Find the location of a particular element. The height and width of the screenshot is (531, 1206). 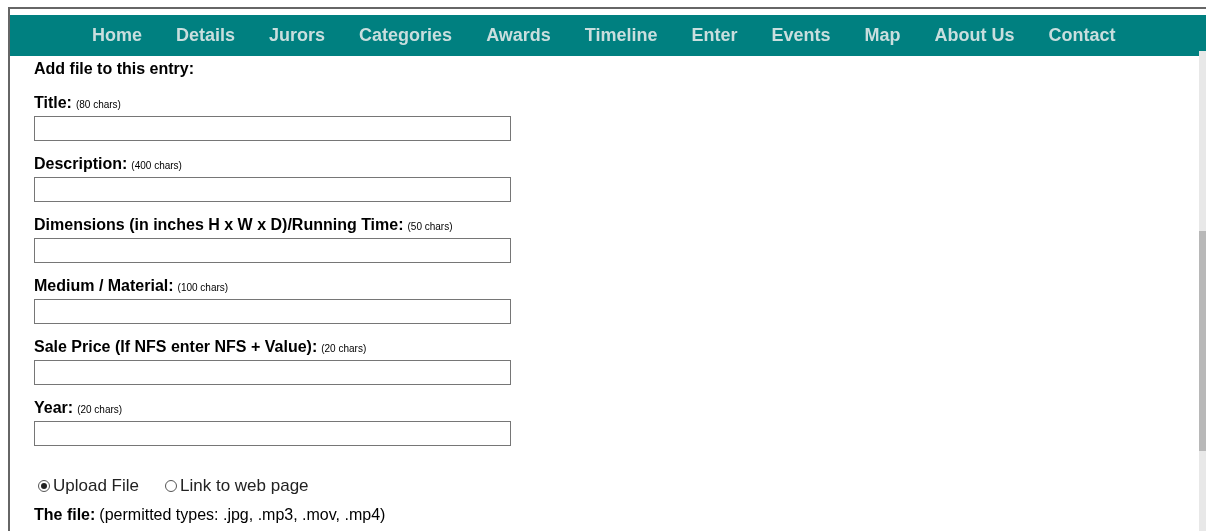

radio-option: Link to web page is located at coordinates (237, 486).